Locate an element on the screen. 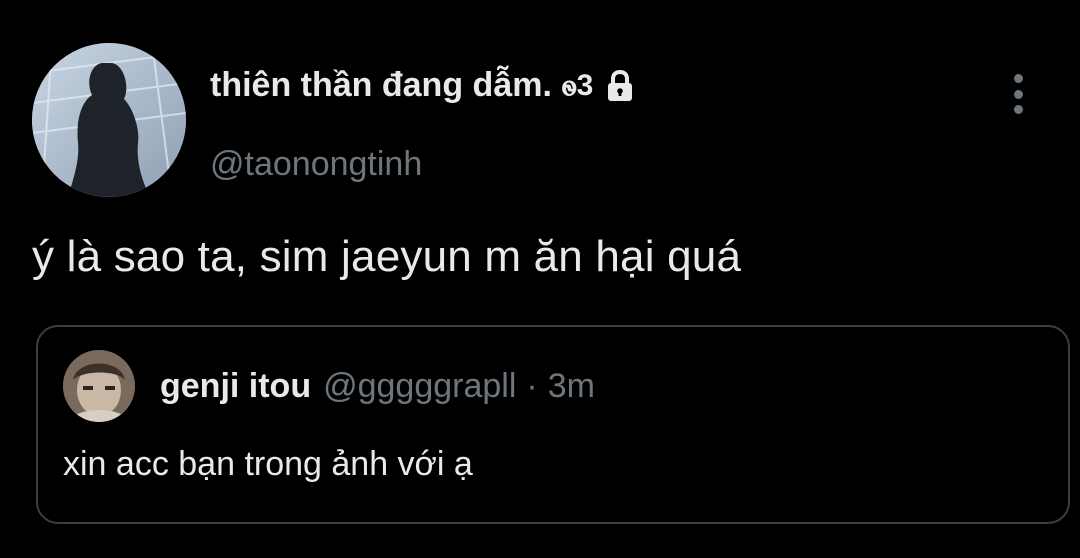  lock-icon is located at coordinates (620, 86).